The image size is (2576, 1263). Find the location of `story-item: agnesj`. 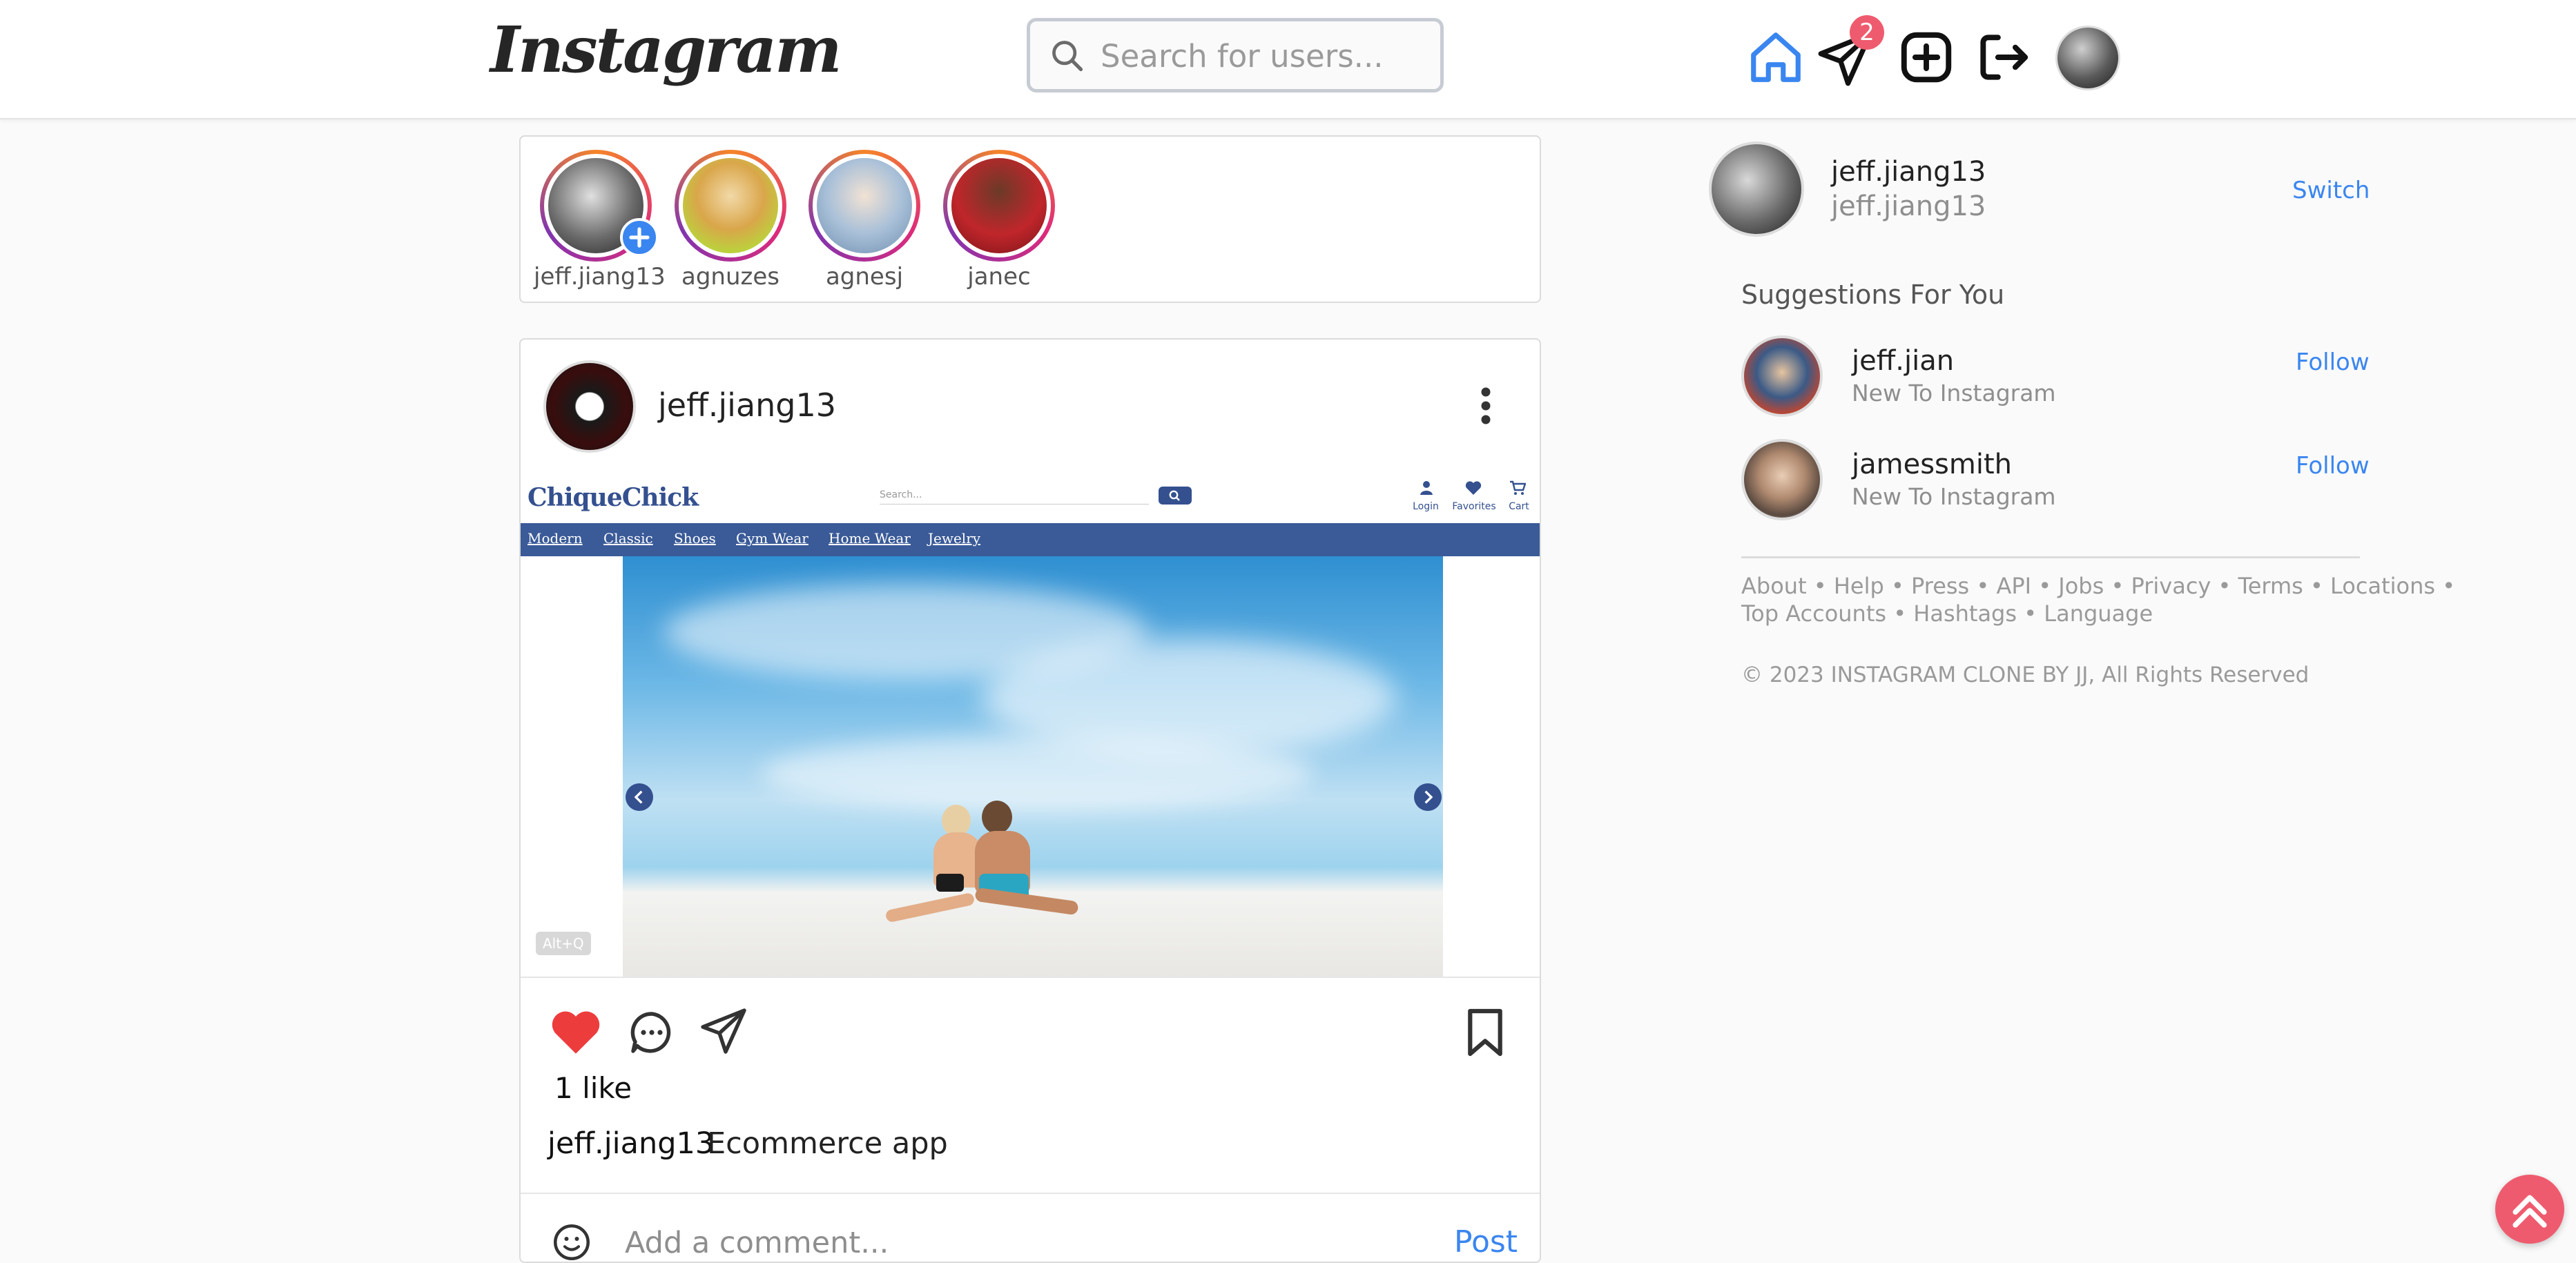

story-item: agnesj is located at coordinates (864, 220).